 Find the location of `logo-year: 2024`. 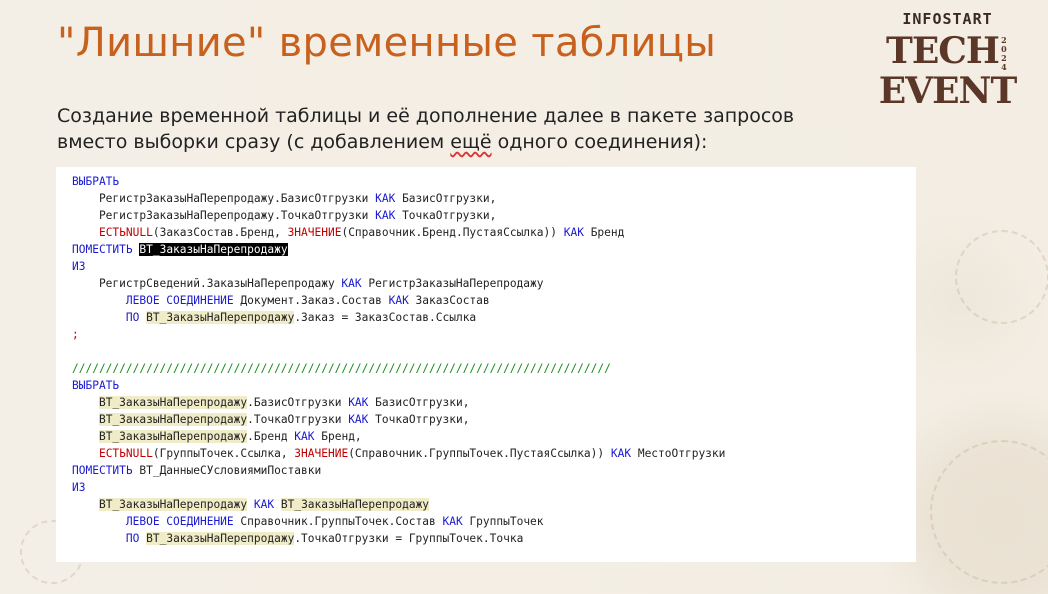

logo-year: 2024 is located at coordinates (1004, 53).